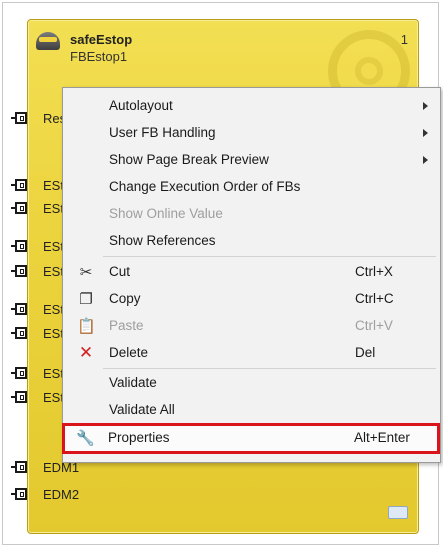  I want to click on menu-item-label: Validate, so click(133, 382).